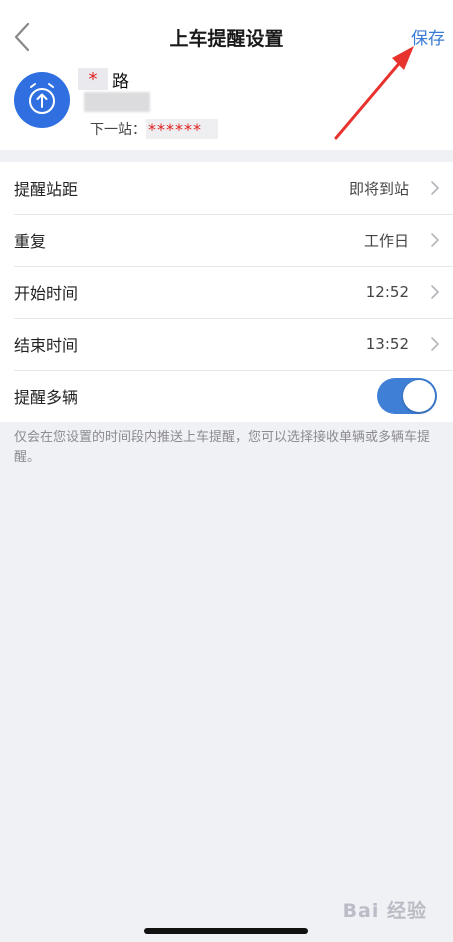  I want to click on setting-row-end-time: 结束时间 13:52, so click(226, 344).